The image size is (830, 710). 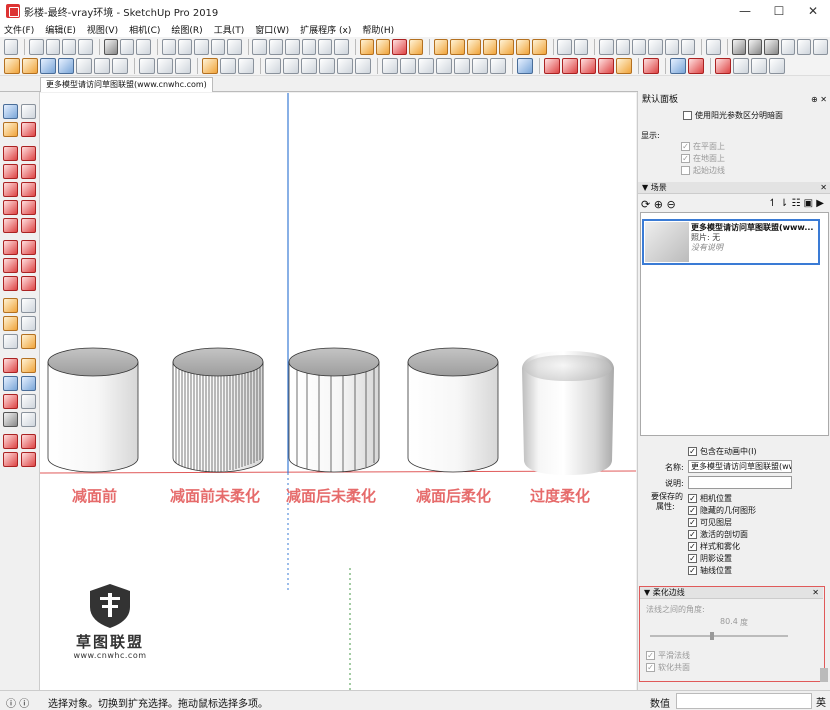 What do you see at coordinates (292, 46) in the screenshot?
I see `camera-zoom-icon` at bounding box center [292, 46].